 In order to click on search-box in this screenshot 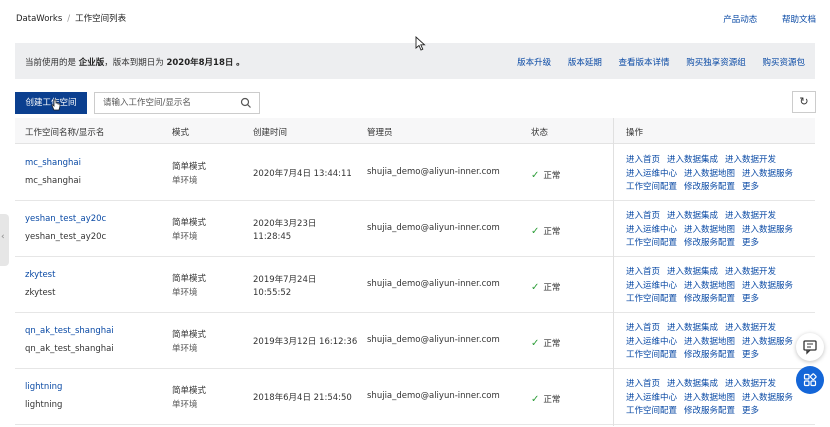, I will do `click(177, 103)`.